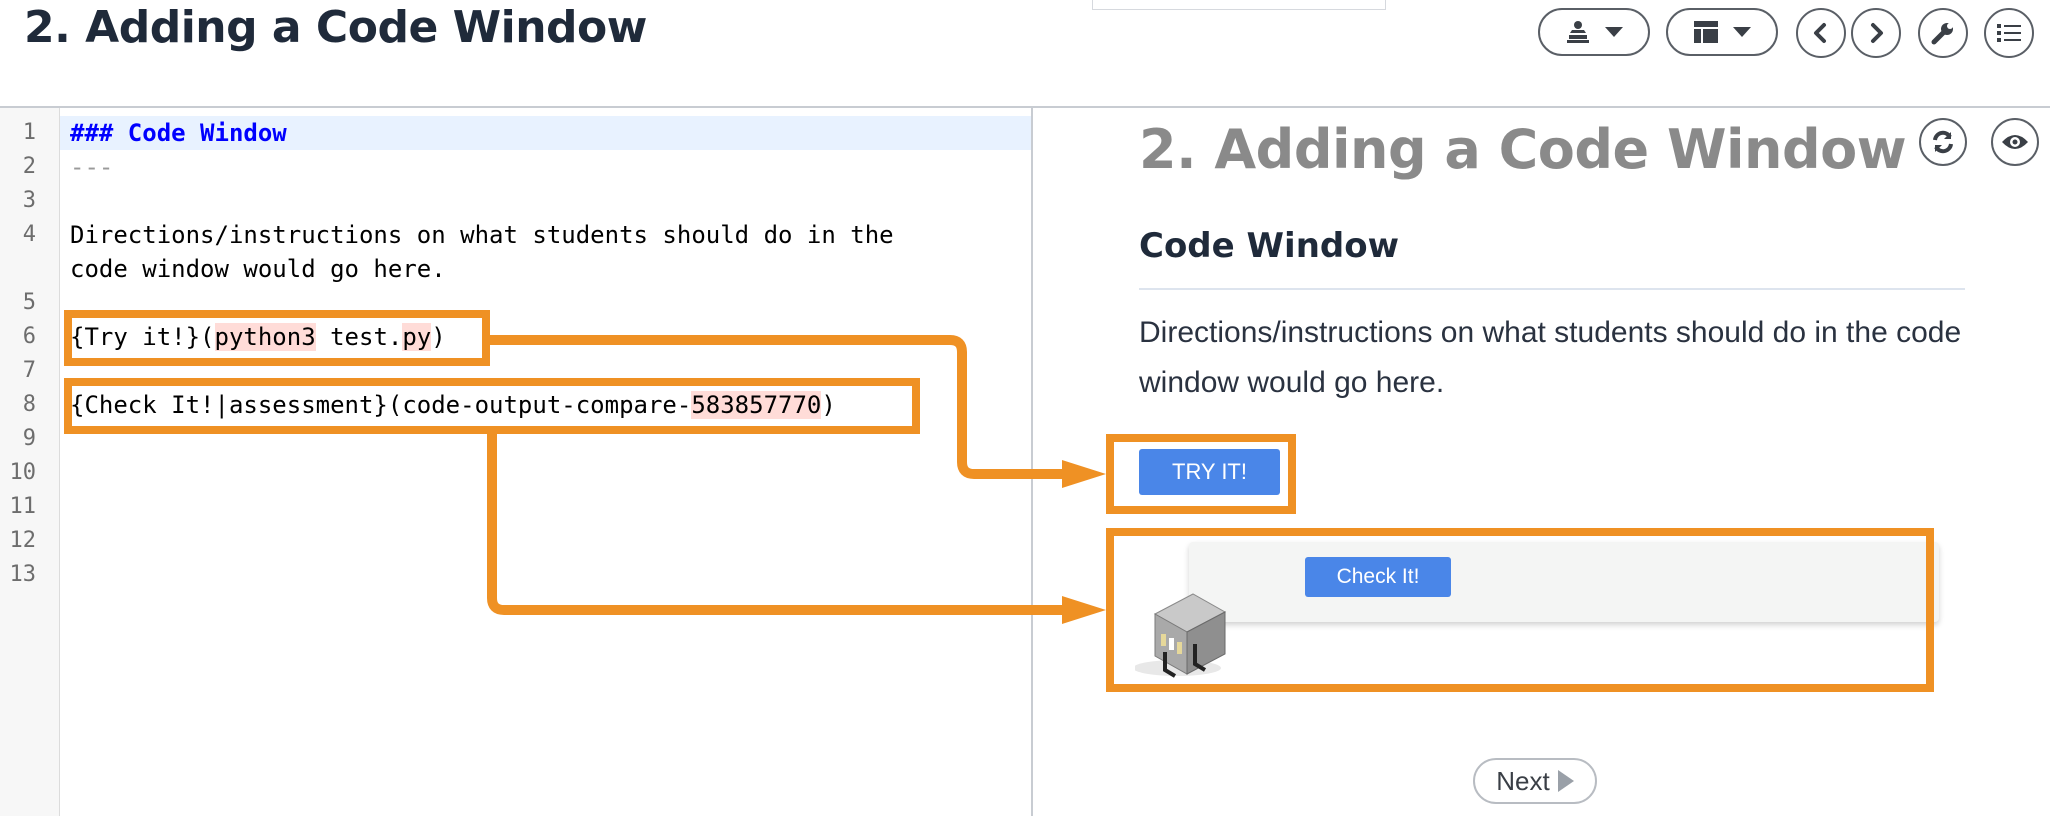 The image size is (2050, 816). I want to click on list-icon, so click(2009, 33).